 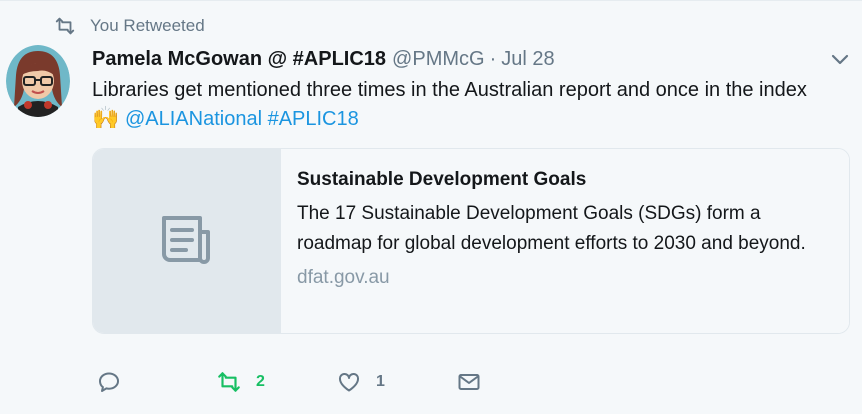 I want to click on avatar, so click(x=38, y=81).